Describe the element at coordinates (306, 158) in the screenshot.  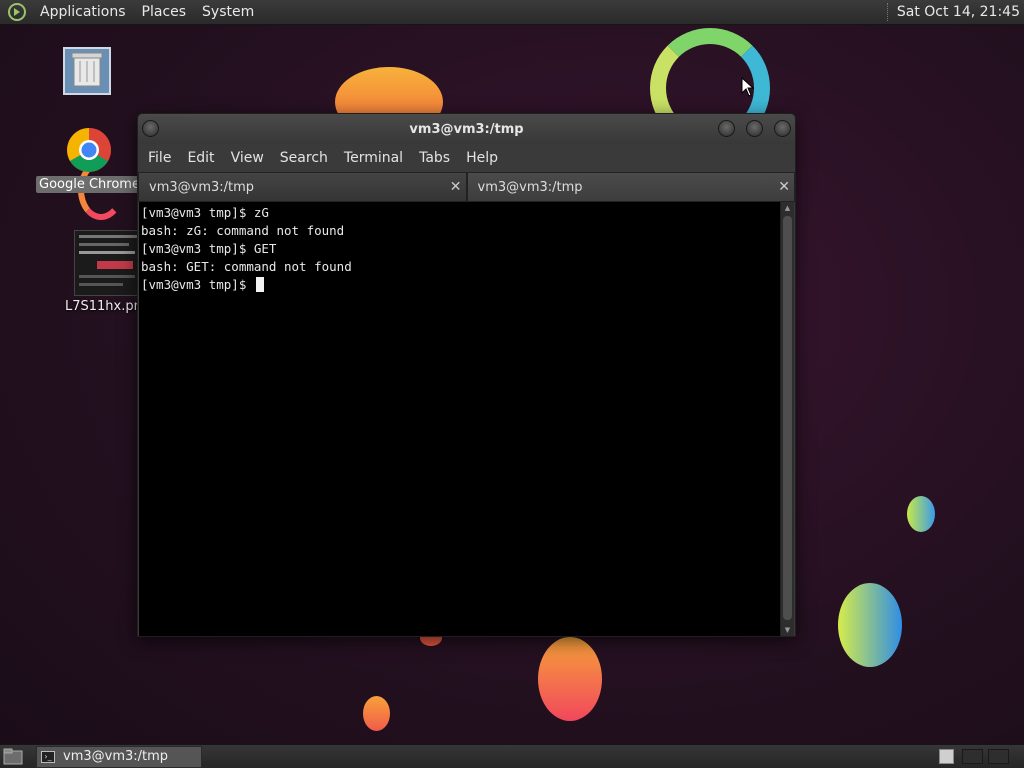
I see `menu-search: Search` at that location.